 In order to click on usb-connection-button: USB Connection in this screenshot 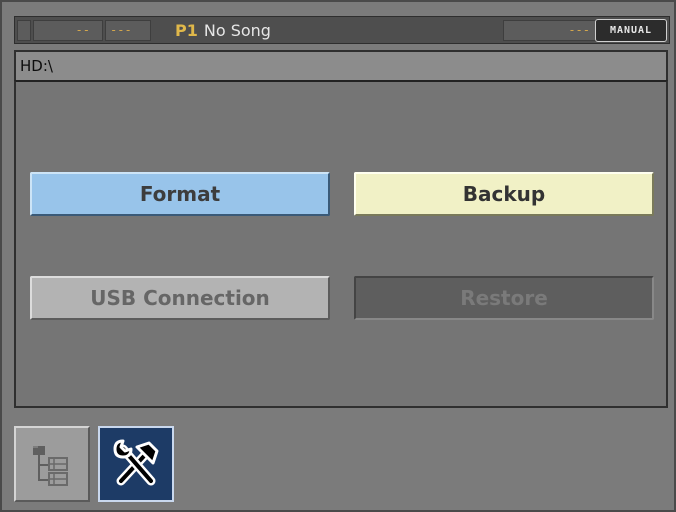, I will do `click(180, 298)`.